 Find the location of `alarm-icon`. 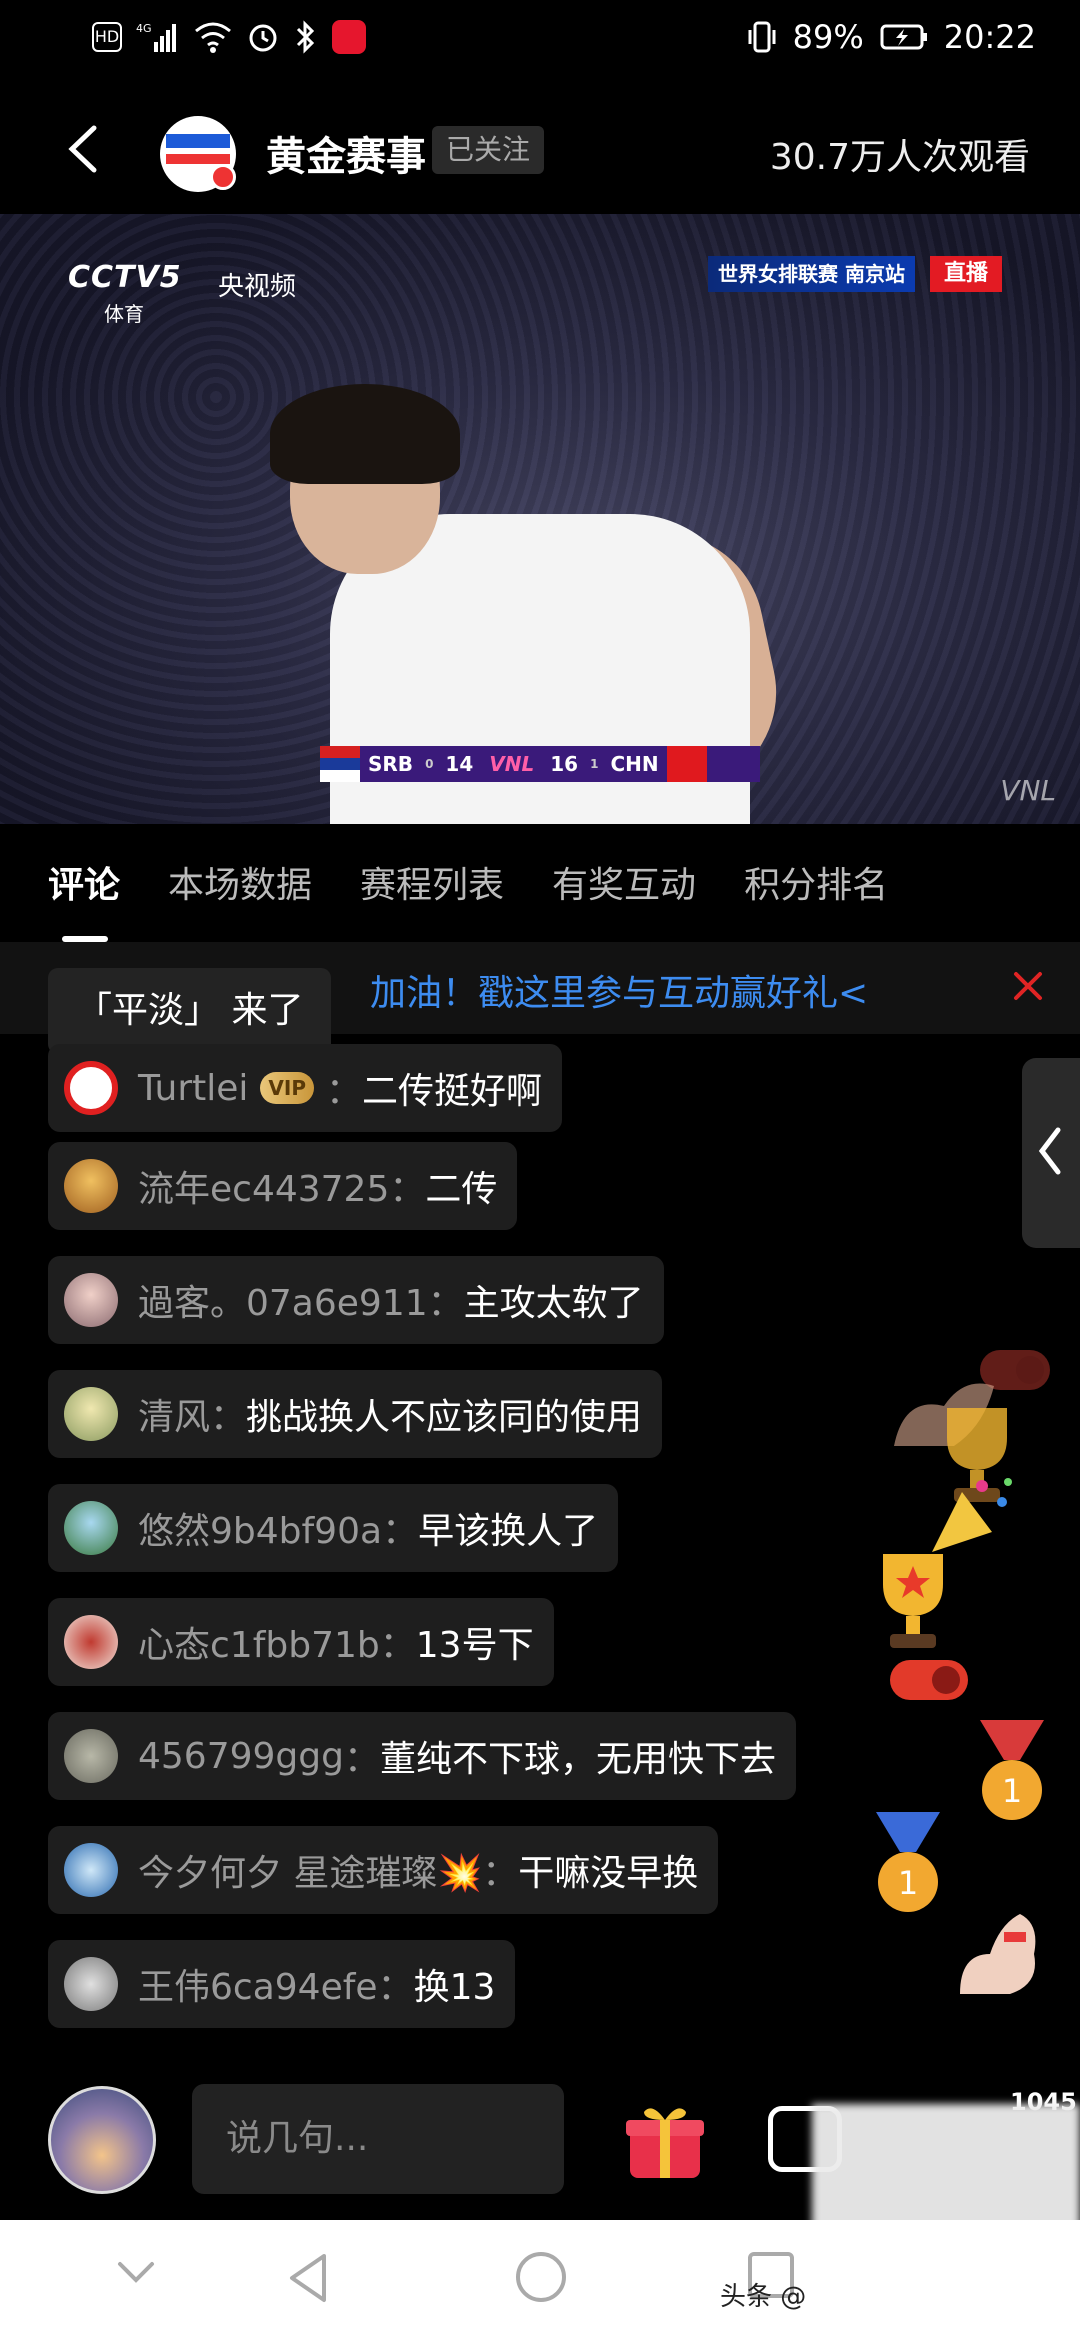

alarm-icon is located at coordinates (263, 38).